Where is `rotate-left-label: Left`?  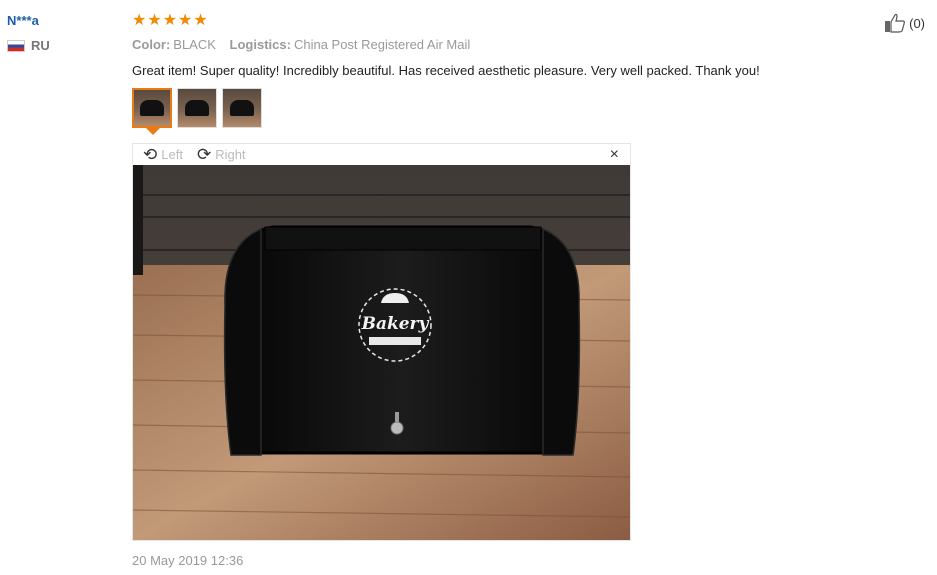 rotate-left-label: Left is located at coordinates (172, 154).